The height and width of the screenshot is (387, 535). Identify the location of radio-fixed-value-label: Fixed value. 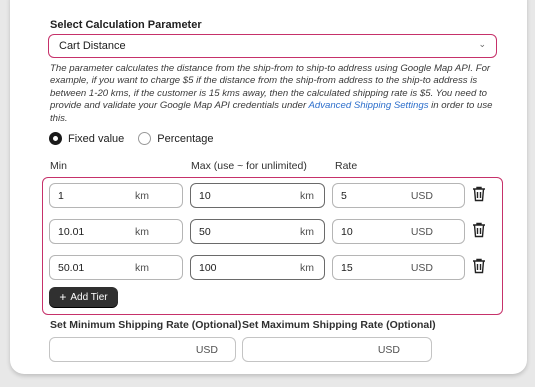
(96, 139).